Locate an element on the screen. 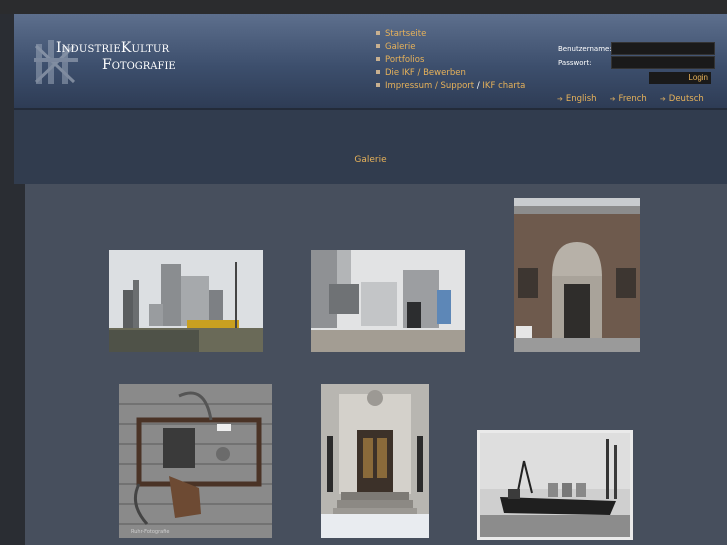  gallery-thumbnail-gatehouse is located at coordinates (577, 275).